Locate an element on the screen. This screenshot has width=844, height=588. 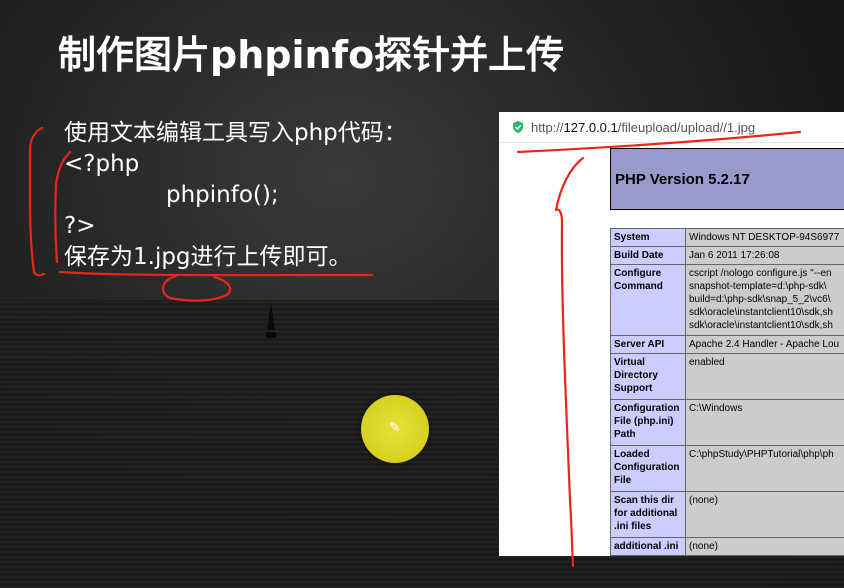
table-row: System Windows NT DESKTOP-94S6977 is located at coordinates (727, 237).